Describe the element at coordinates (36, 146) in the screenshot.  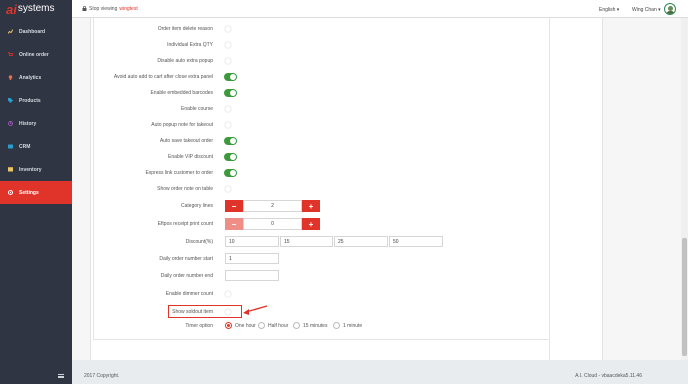
I see `sidebar-item-crm: CRM` at that location.